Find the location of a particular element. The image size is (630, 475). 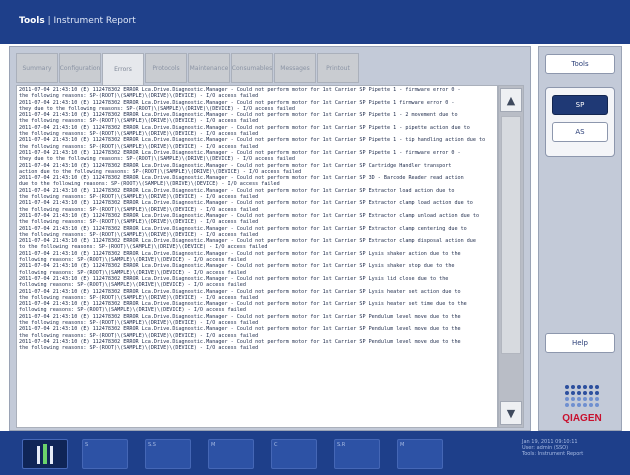

as-button-label: AS is located at coordinates (580, 132).